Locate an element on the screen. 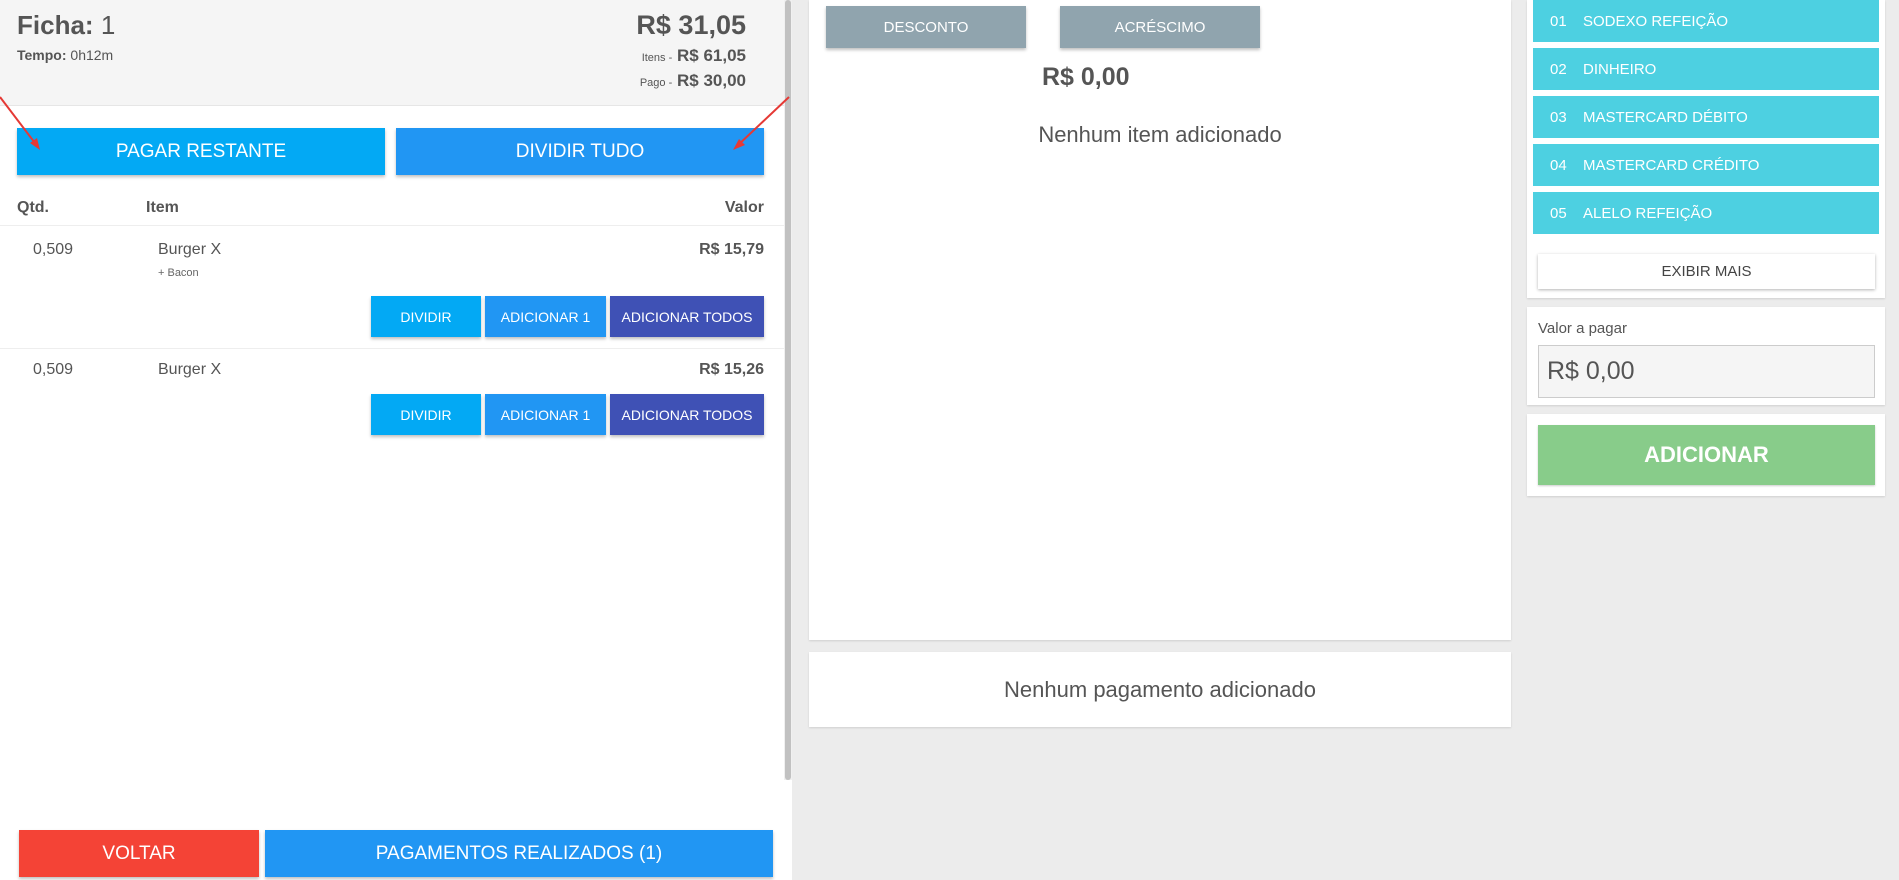 This screenshot has height=880, width=1899. adicionar-button: ADICIONAR is located at coordinates (1706, 455).